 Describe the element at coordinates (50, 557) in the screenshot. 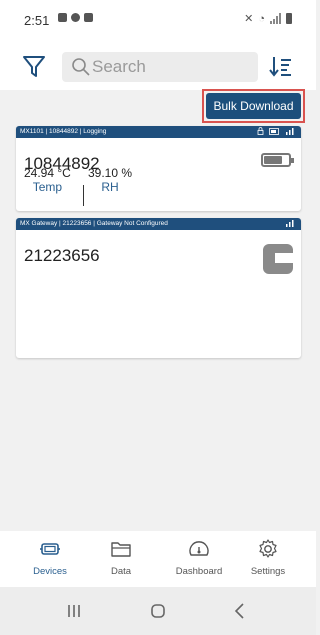

I see `nav-devices: Devices` at that location.